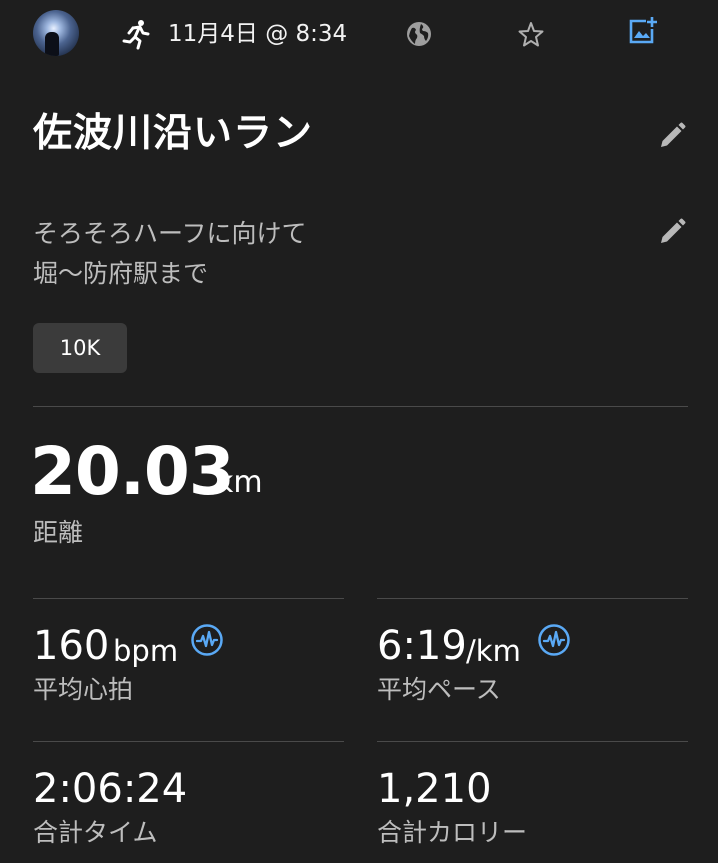 Image resolution: width=718 pixels, height=863 pixels. What do you see at coordinates (121, 273) in the screenshot?
I see `description-line: 堀〜防府駅まで` at bounding box center [121, 273].